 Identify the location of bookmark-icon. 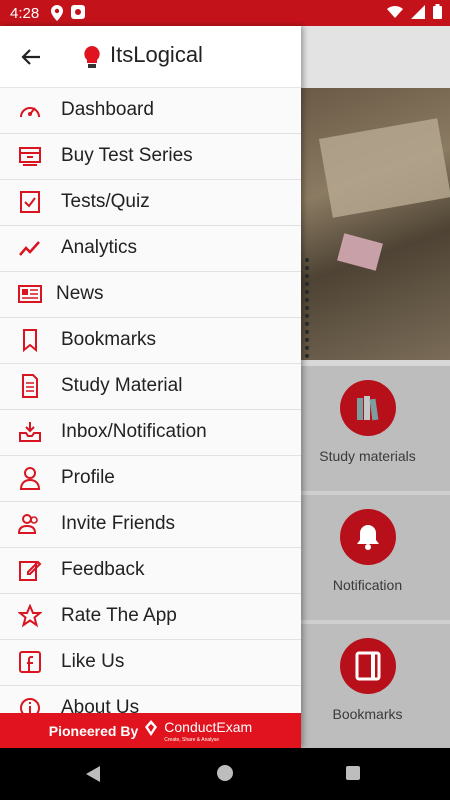
(30, 340).